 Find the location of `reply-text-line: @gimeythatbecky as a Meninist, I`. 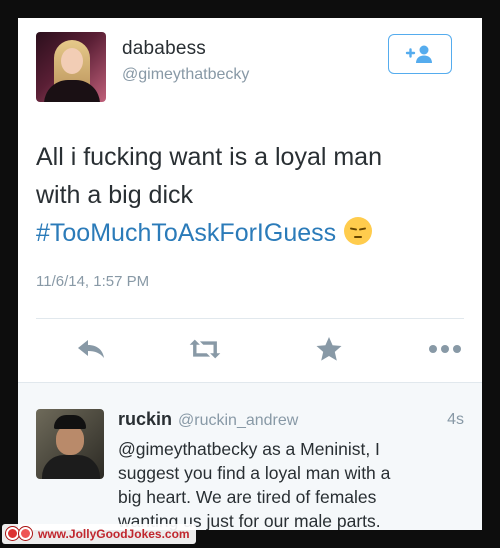

reply-text-line: @gimeythatbecky as a Meninist, I is located at coordinates (249, 449).